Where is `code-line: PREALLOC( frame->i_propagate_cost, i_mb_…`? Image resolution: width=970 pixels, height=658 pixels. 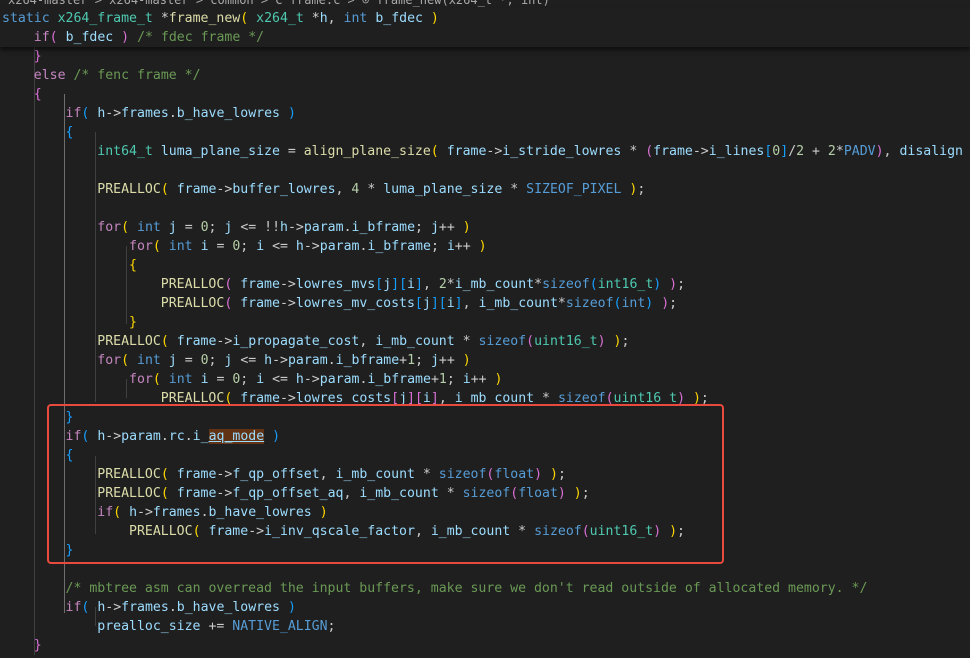 code-line: PREALLOC( frame->i_propagate_cost, i_mb_… is located at coordinates (485, 341).